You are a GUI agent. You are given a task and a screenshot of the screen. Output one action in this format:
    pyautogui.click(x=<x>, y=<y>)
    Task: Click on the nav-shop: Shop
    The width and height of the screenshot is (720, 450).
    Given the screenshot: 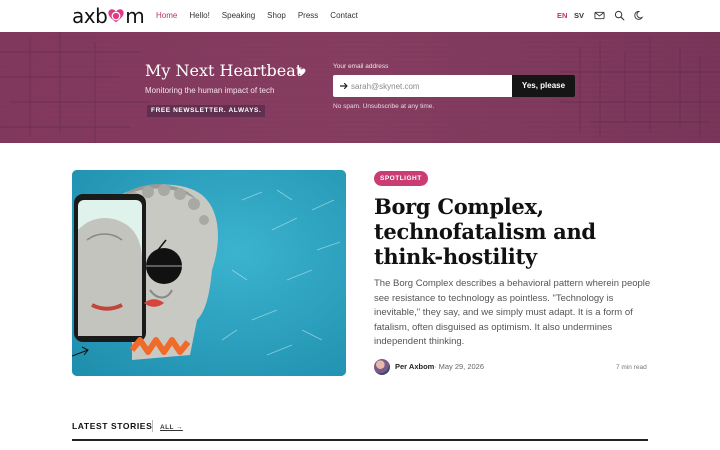 What is the action you would take?
    pyautogui.click(x=276, y=16)
    